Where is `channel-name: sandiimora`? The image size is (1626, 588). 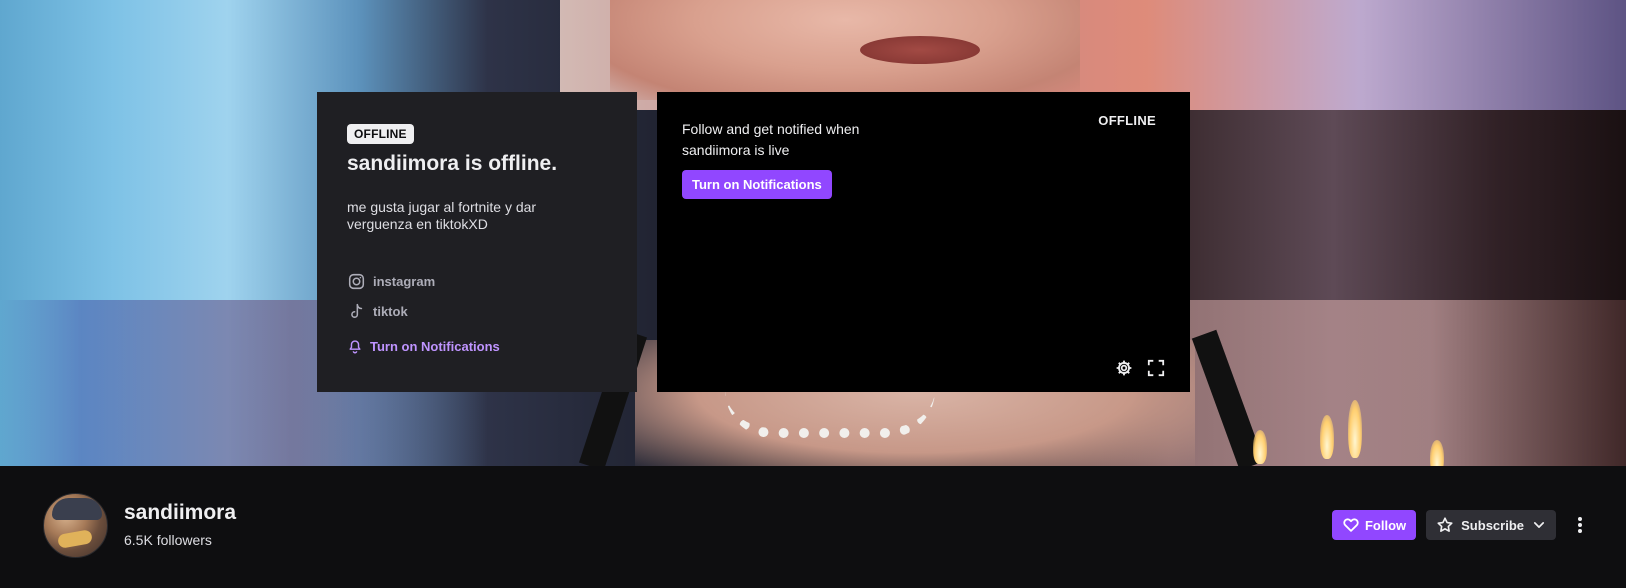 channel-name: sandiimora is located at coordinates (180, 513).